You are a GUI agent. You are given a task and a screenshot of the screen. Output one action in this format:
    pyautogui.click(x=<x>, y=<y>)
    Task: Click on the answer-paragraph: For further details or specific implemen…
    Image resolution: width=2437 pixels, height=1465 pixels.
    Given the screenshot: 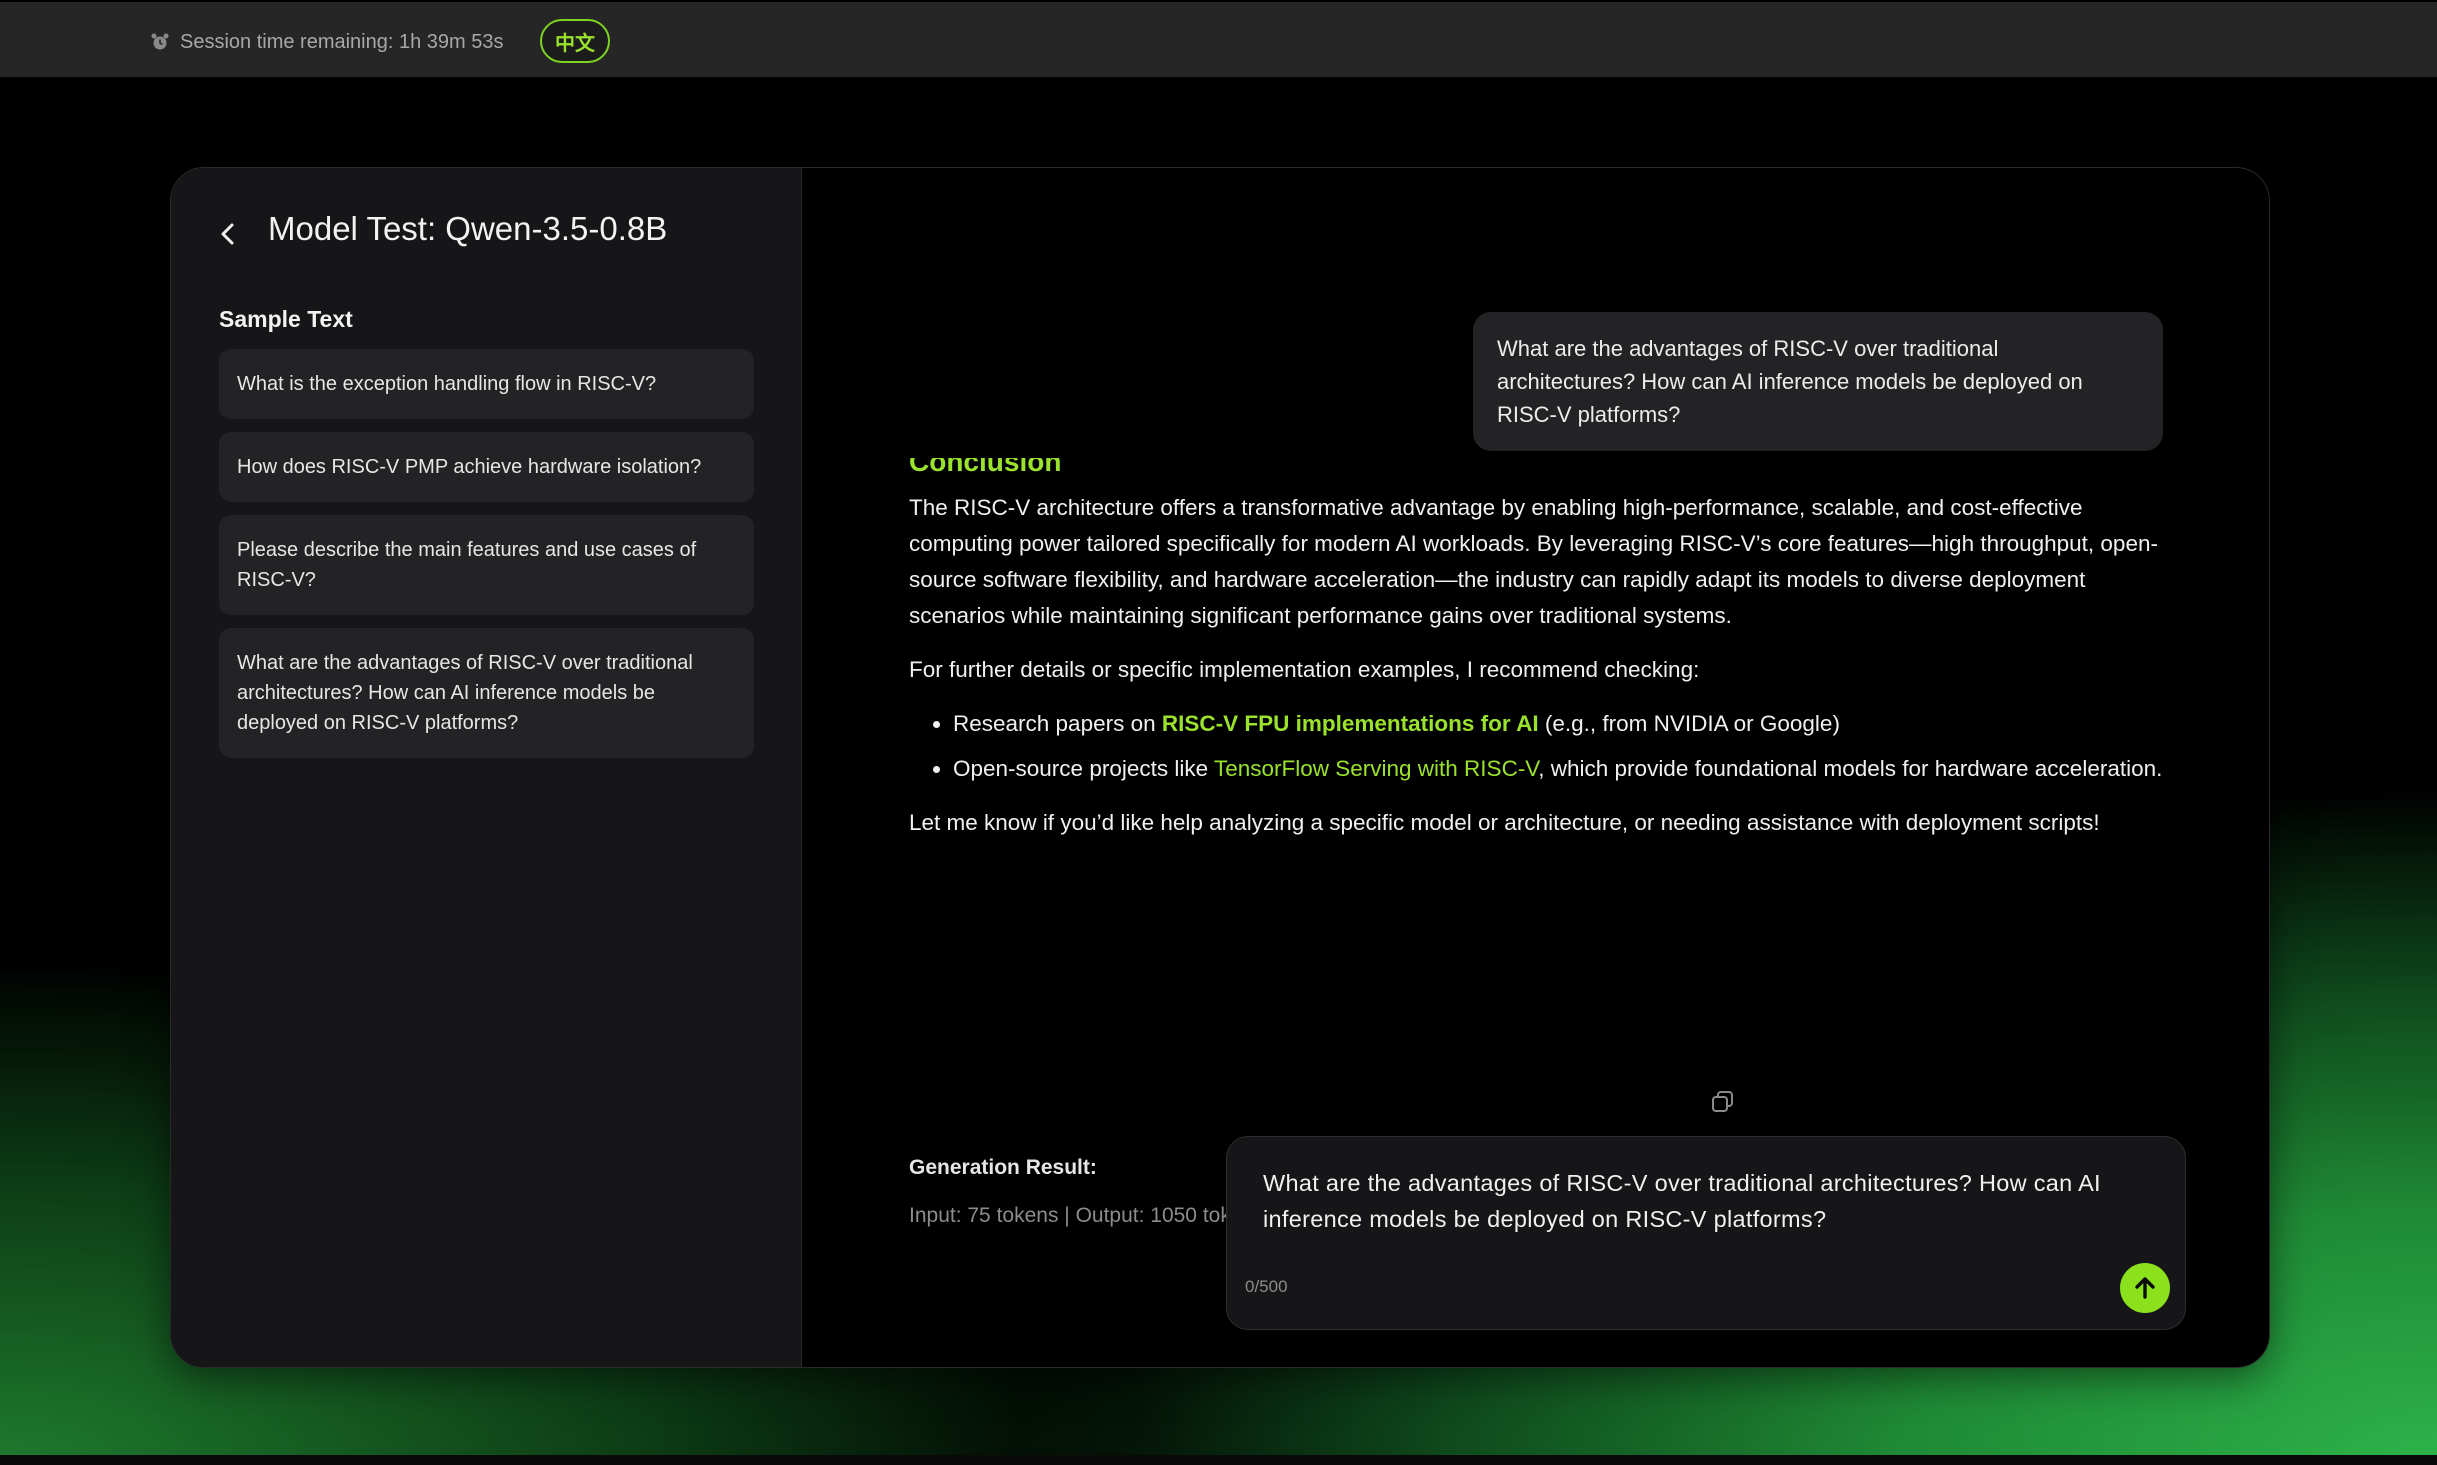 What is the action you would take?
    pyautogui.click(x=1304, y=669)
    